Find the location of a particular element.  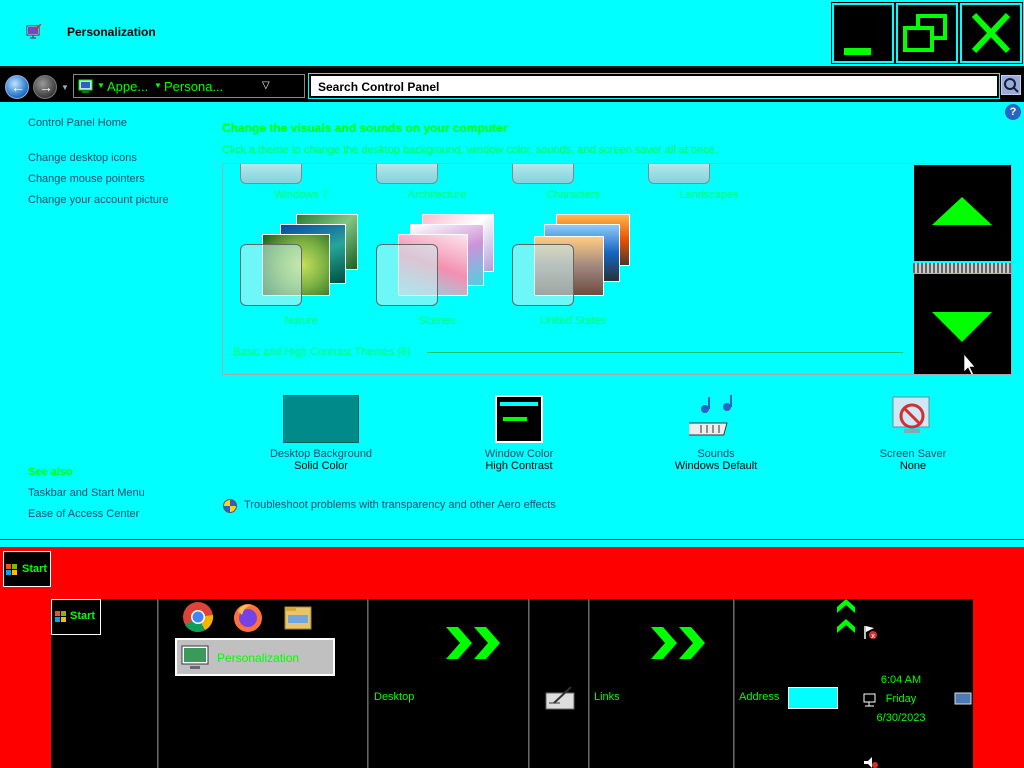

theme-label: United States is located at coordinates (573, 321).